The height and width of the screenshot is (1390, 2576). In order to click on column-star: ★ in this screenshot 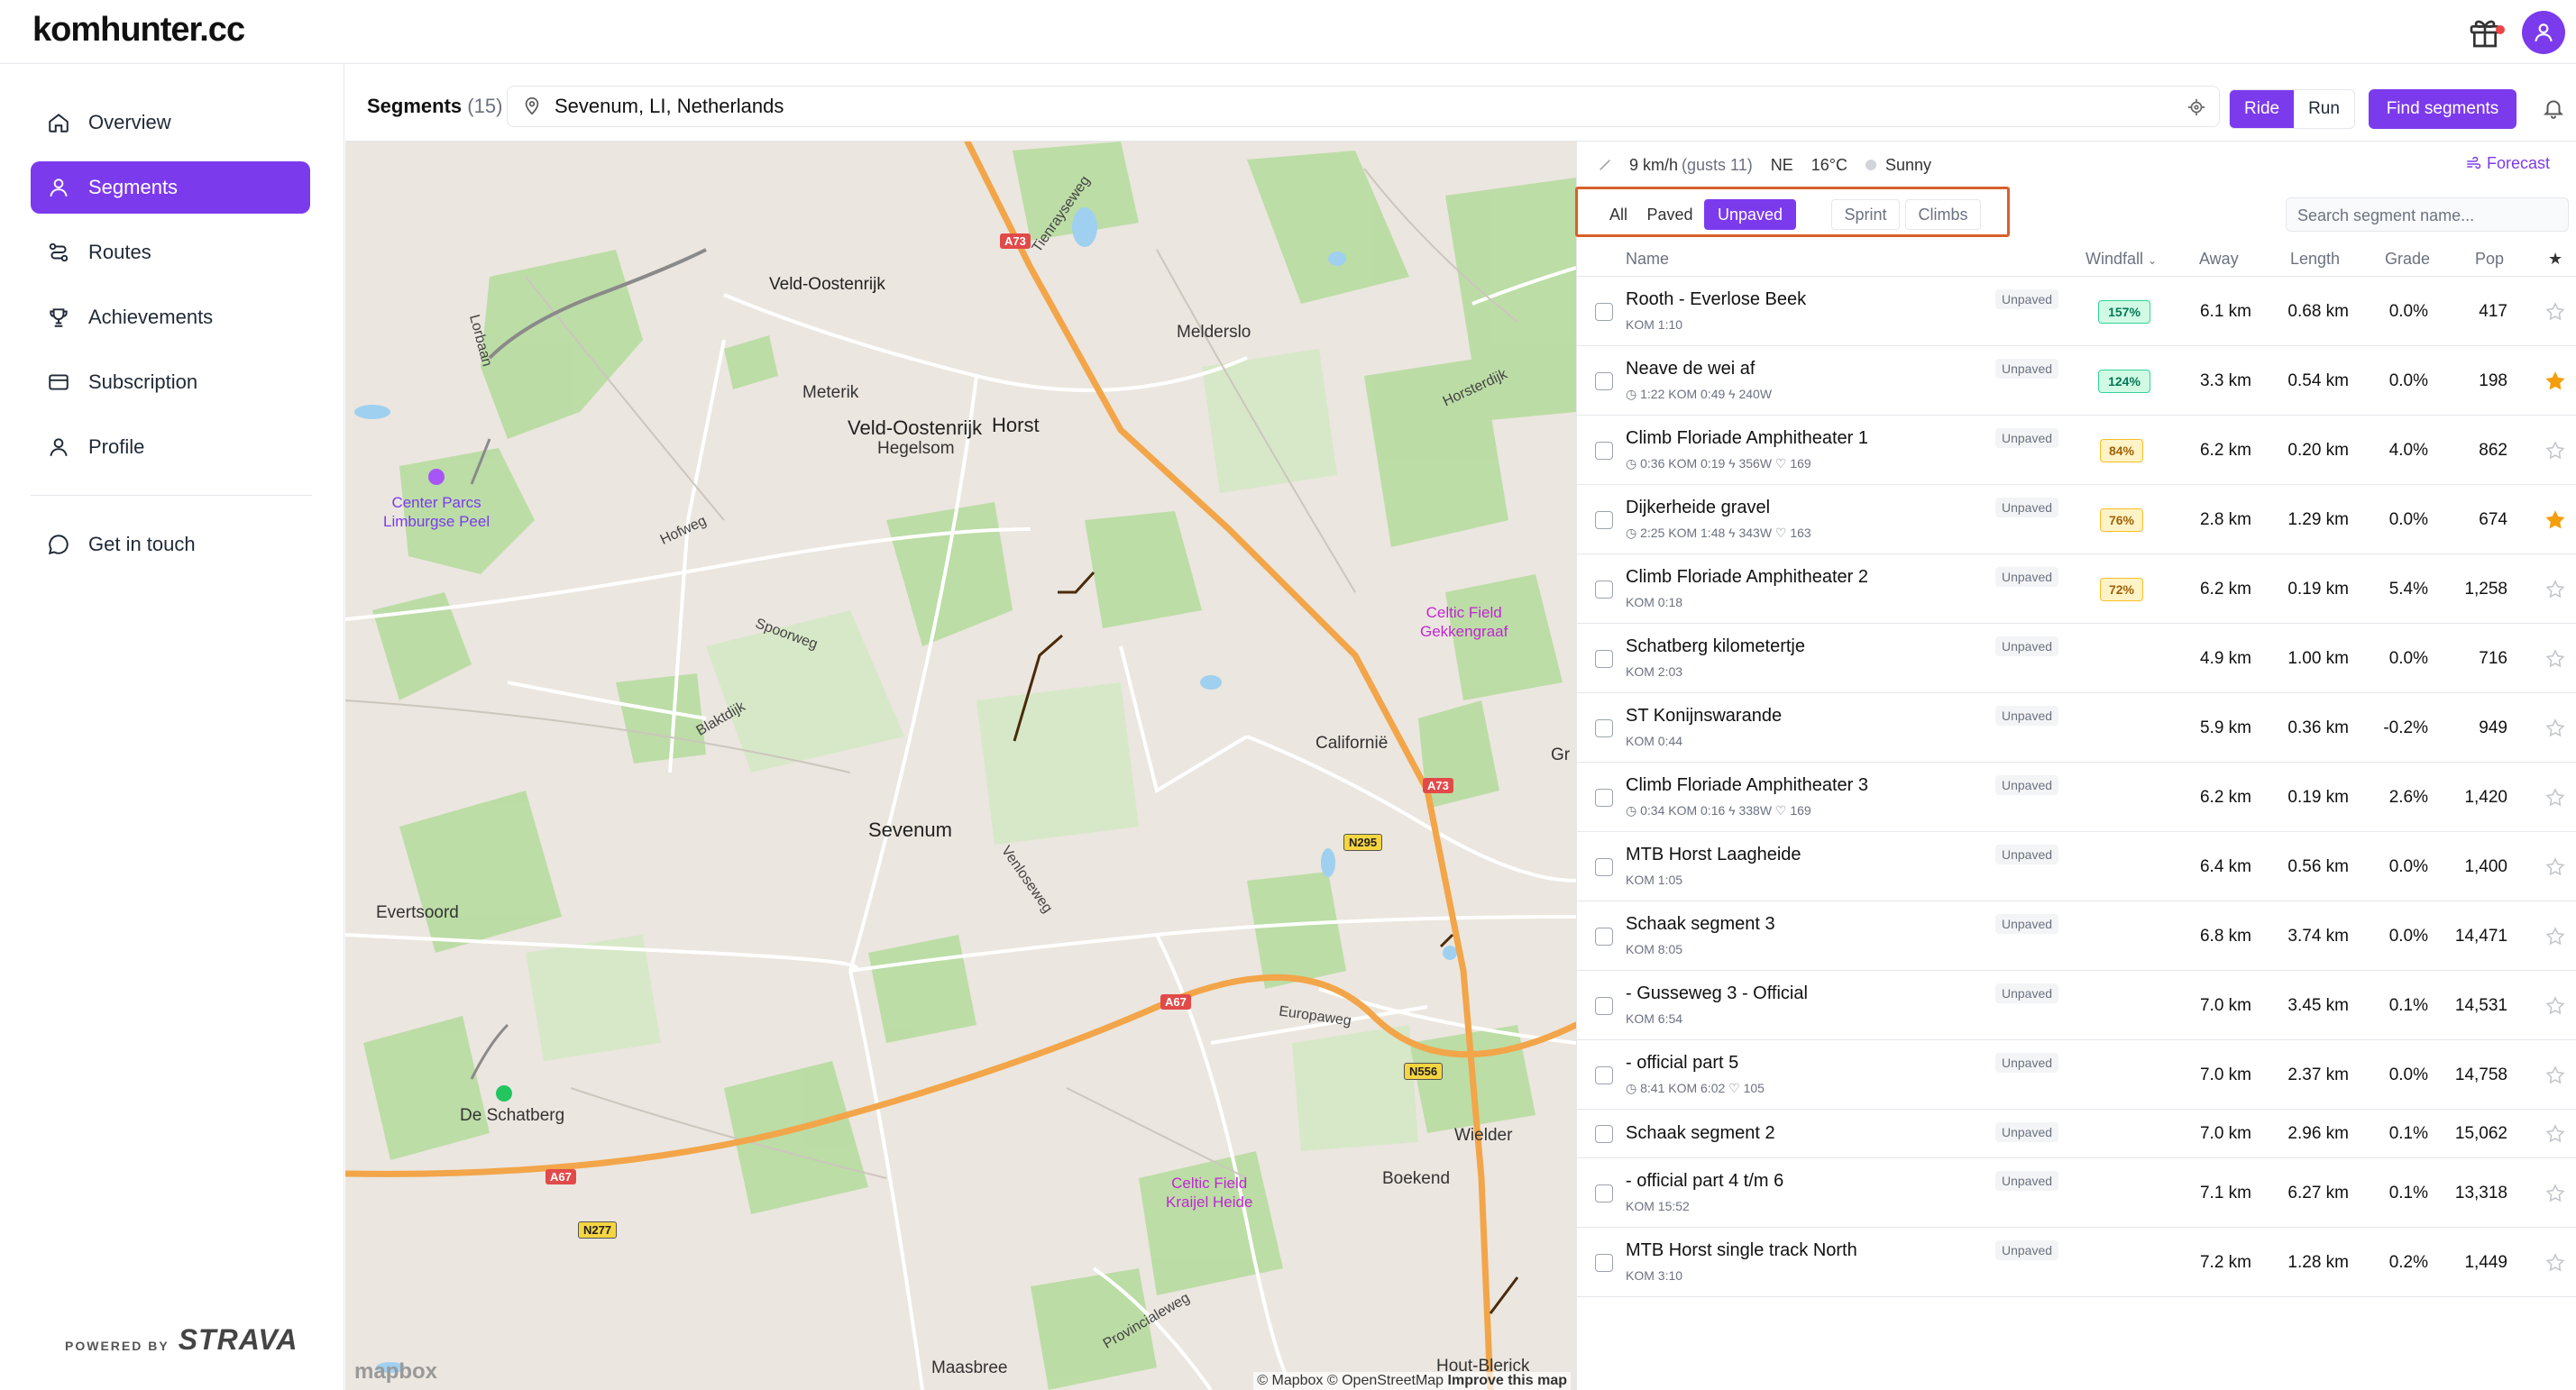, I will do `click(2555, 259)`.